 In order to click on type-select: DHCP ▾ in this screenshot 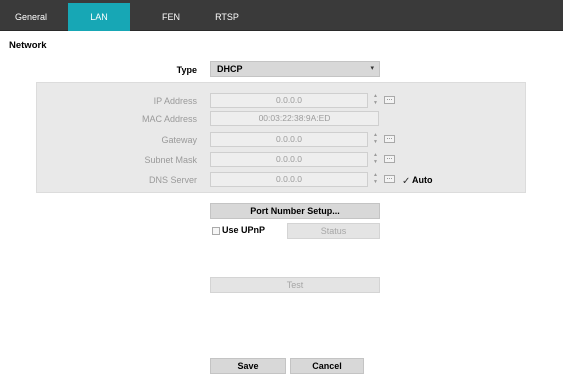, I will do `click(295, 69)`.